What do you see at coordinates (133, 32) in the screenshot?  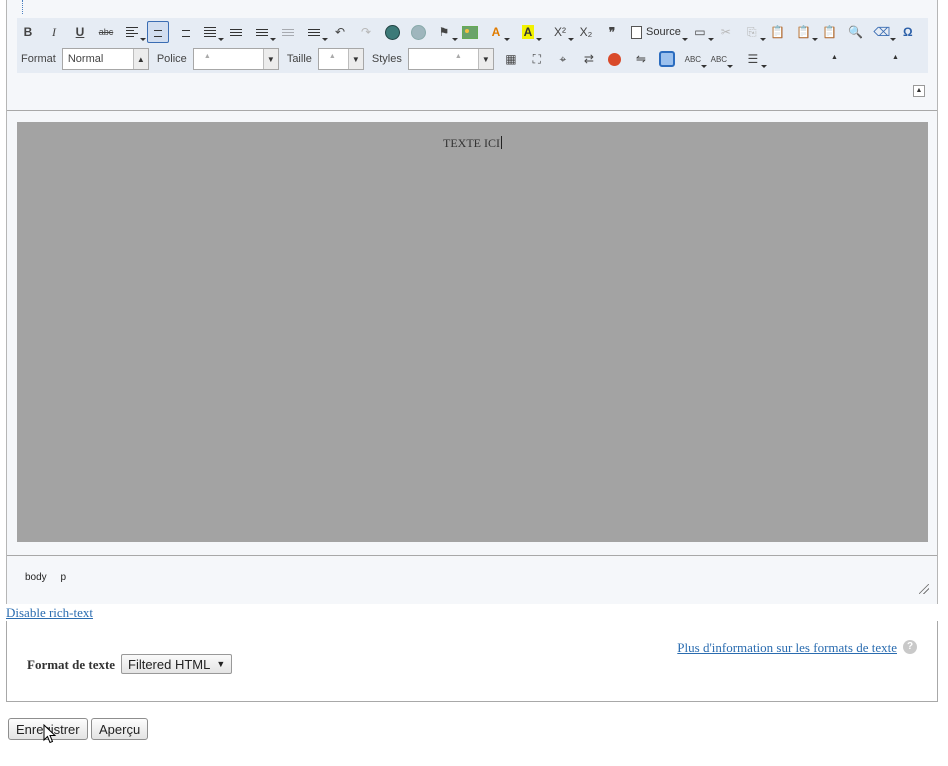 I see `align-left-button` at bounding box center [133, 32].